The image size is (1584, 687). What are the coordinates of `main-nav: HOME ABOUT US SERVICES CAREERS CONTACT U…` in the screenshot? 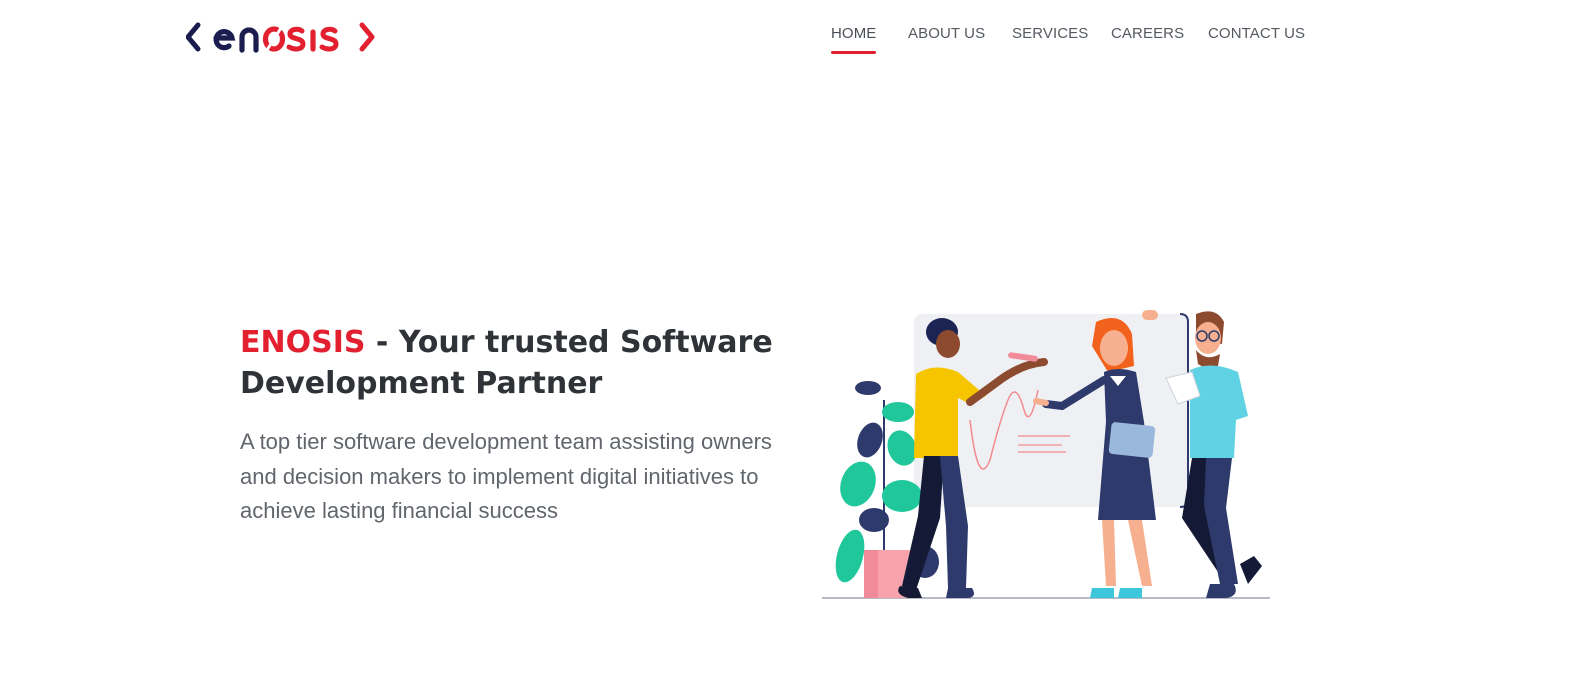 It's located at (792, 45).